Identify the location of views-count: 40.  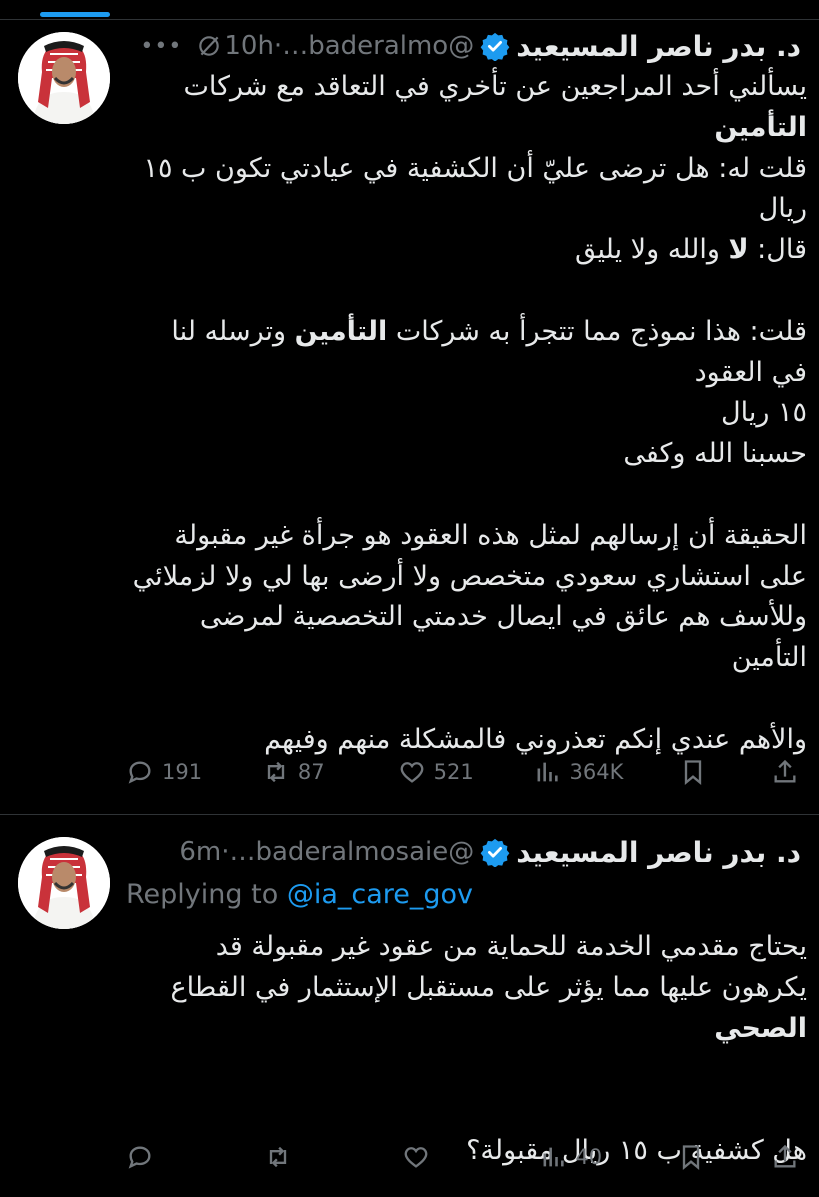
(589, 1157).